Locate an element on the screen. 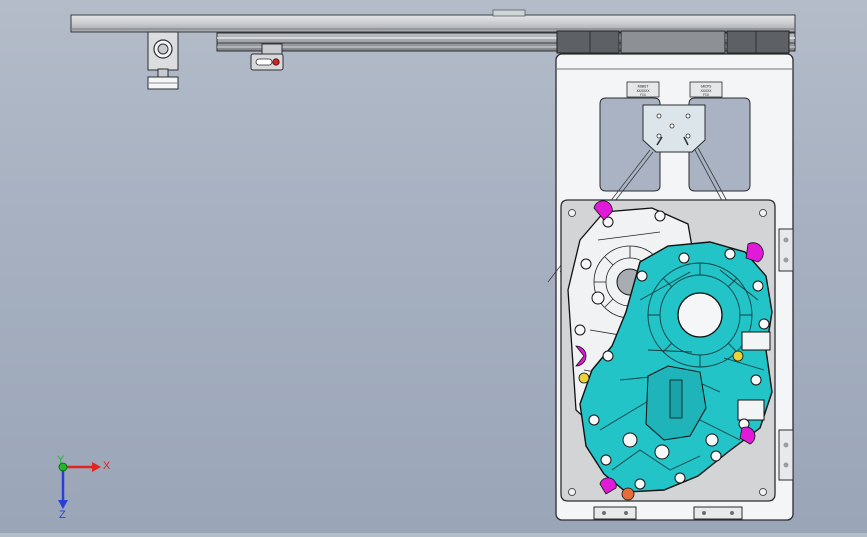  y-axis-label: Y is located at coordinates (61, 460).